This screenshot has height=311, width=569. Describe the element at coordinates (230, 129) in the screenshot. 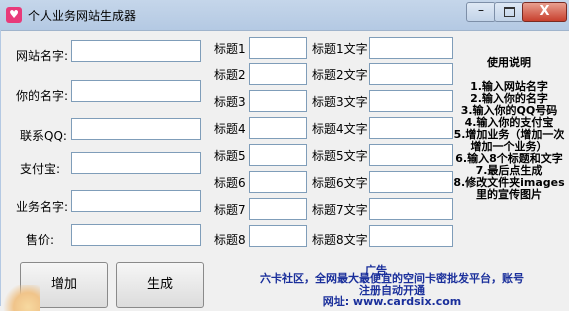

I see `title-label: 标题4` at that location.